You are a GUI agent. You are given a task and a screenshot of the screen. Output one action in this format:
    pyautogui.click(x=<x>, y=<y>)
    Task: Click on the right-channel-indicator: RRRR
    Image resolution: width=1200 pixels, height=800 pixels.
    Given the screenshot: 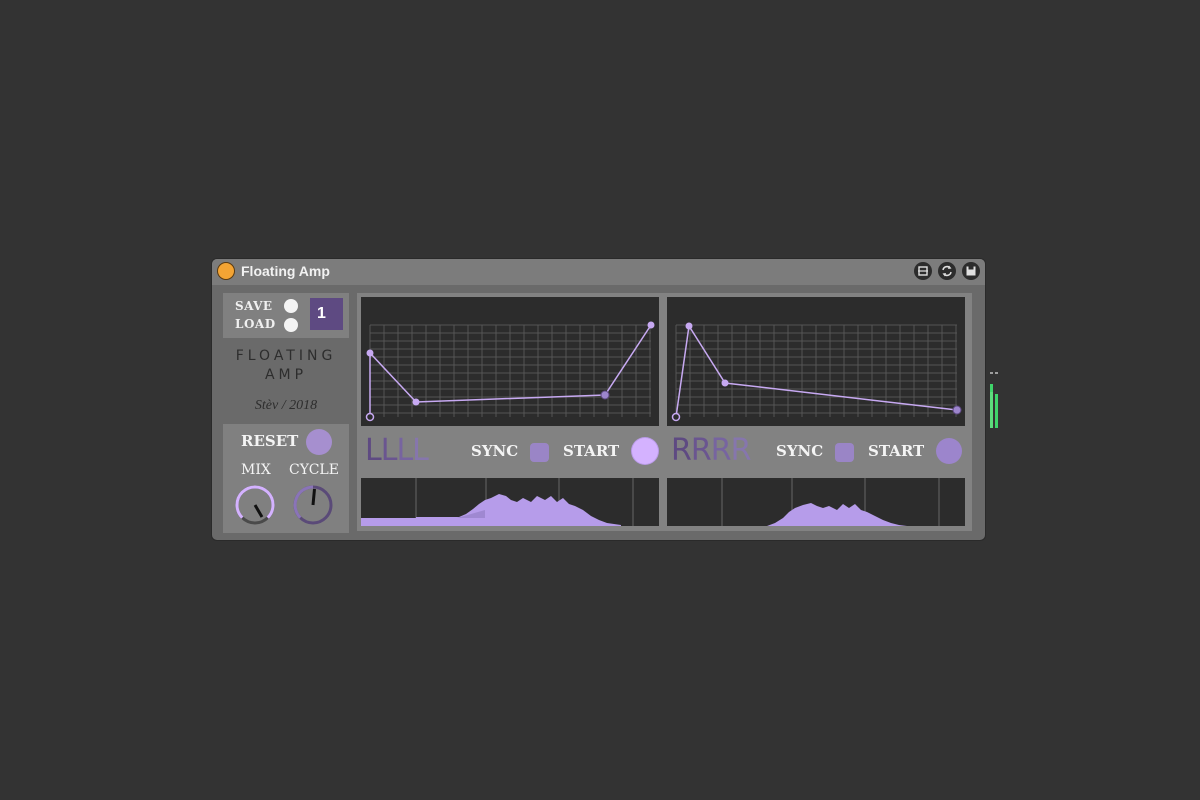 What is the action you would take?
    pyautogui.click(x=711, y=450)
    